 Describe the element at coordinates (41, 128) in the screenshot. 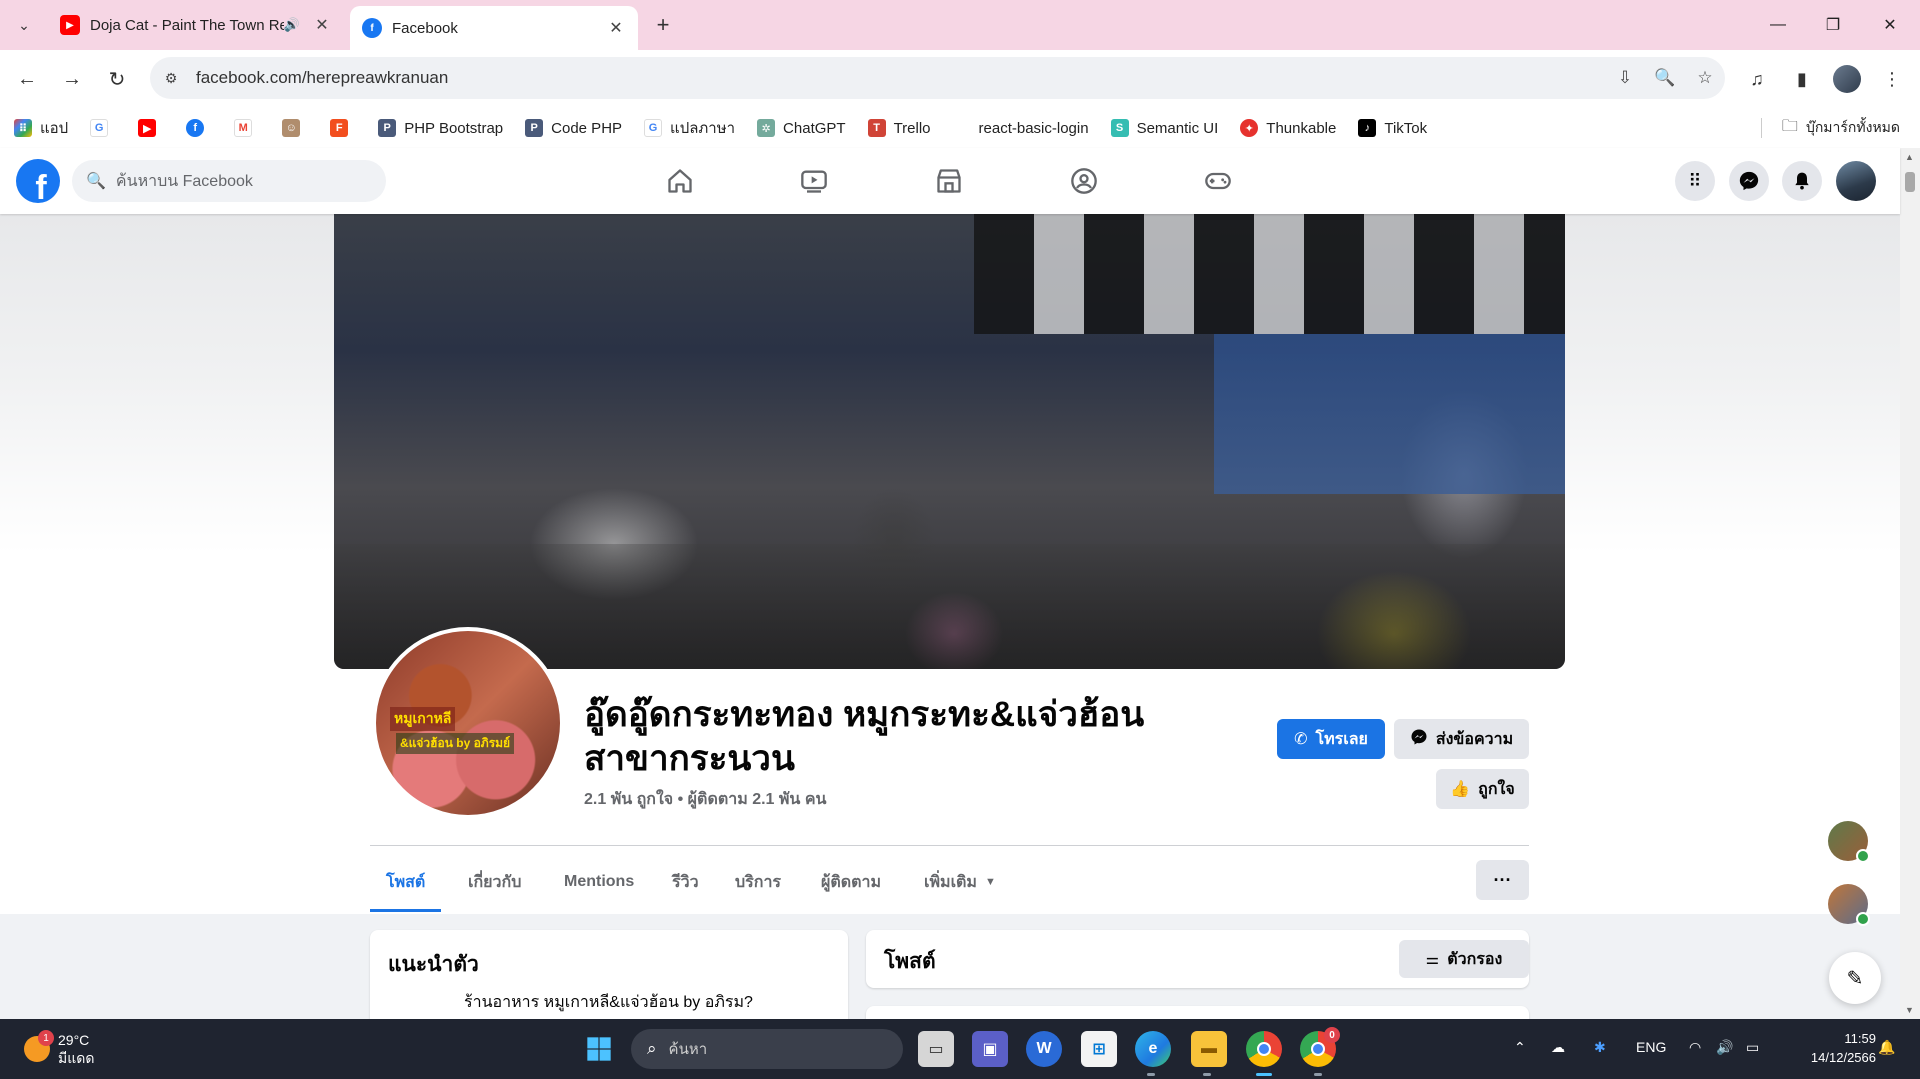

I see `bookmark-apps: ⠿ แอป` at that location.